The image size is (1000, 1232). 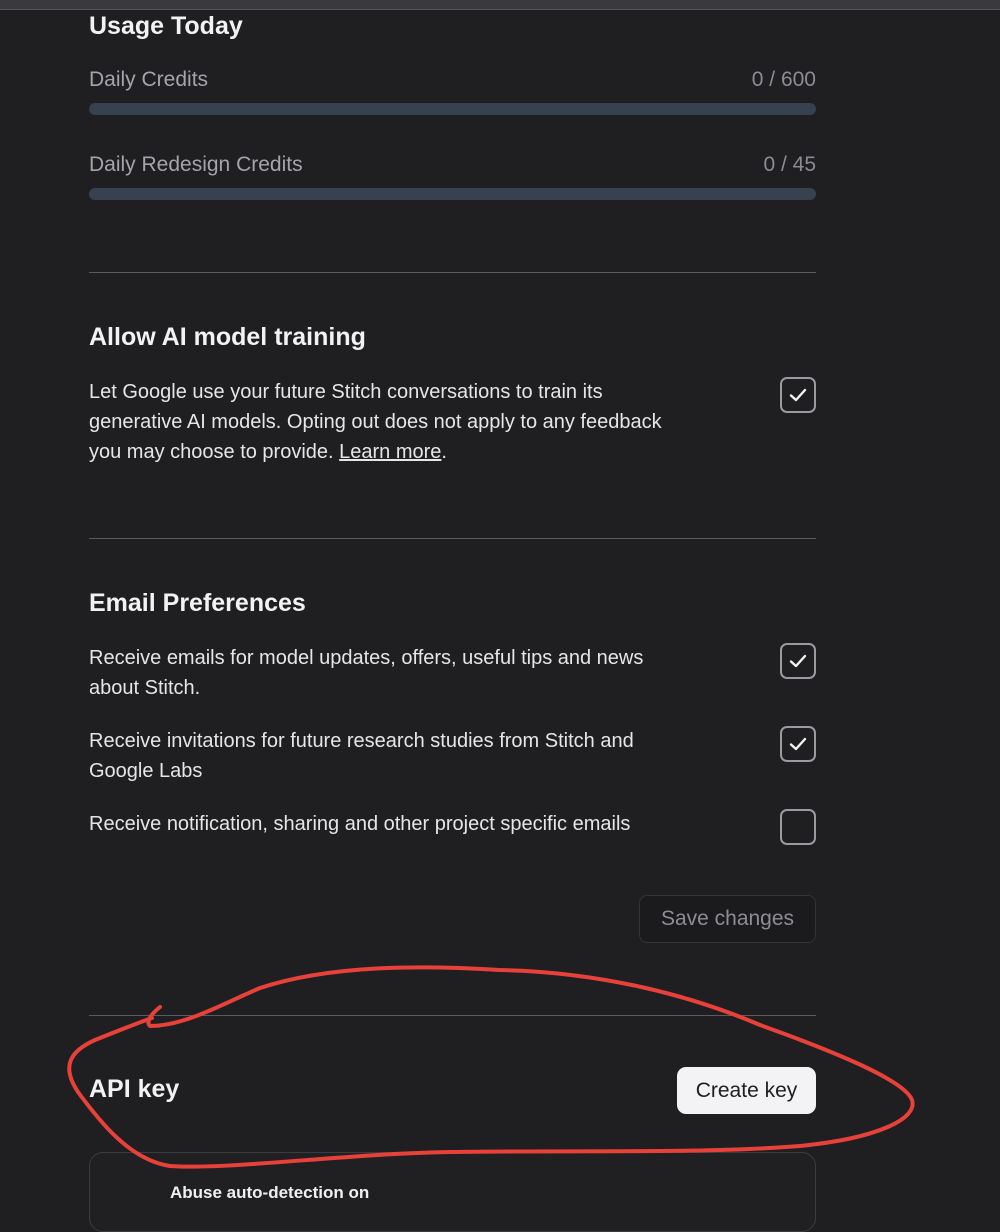 I want to click on training-checkbox, so click(x=798, y=395).